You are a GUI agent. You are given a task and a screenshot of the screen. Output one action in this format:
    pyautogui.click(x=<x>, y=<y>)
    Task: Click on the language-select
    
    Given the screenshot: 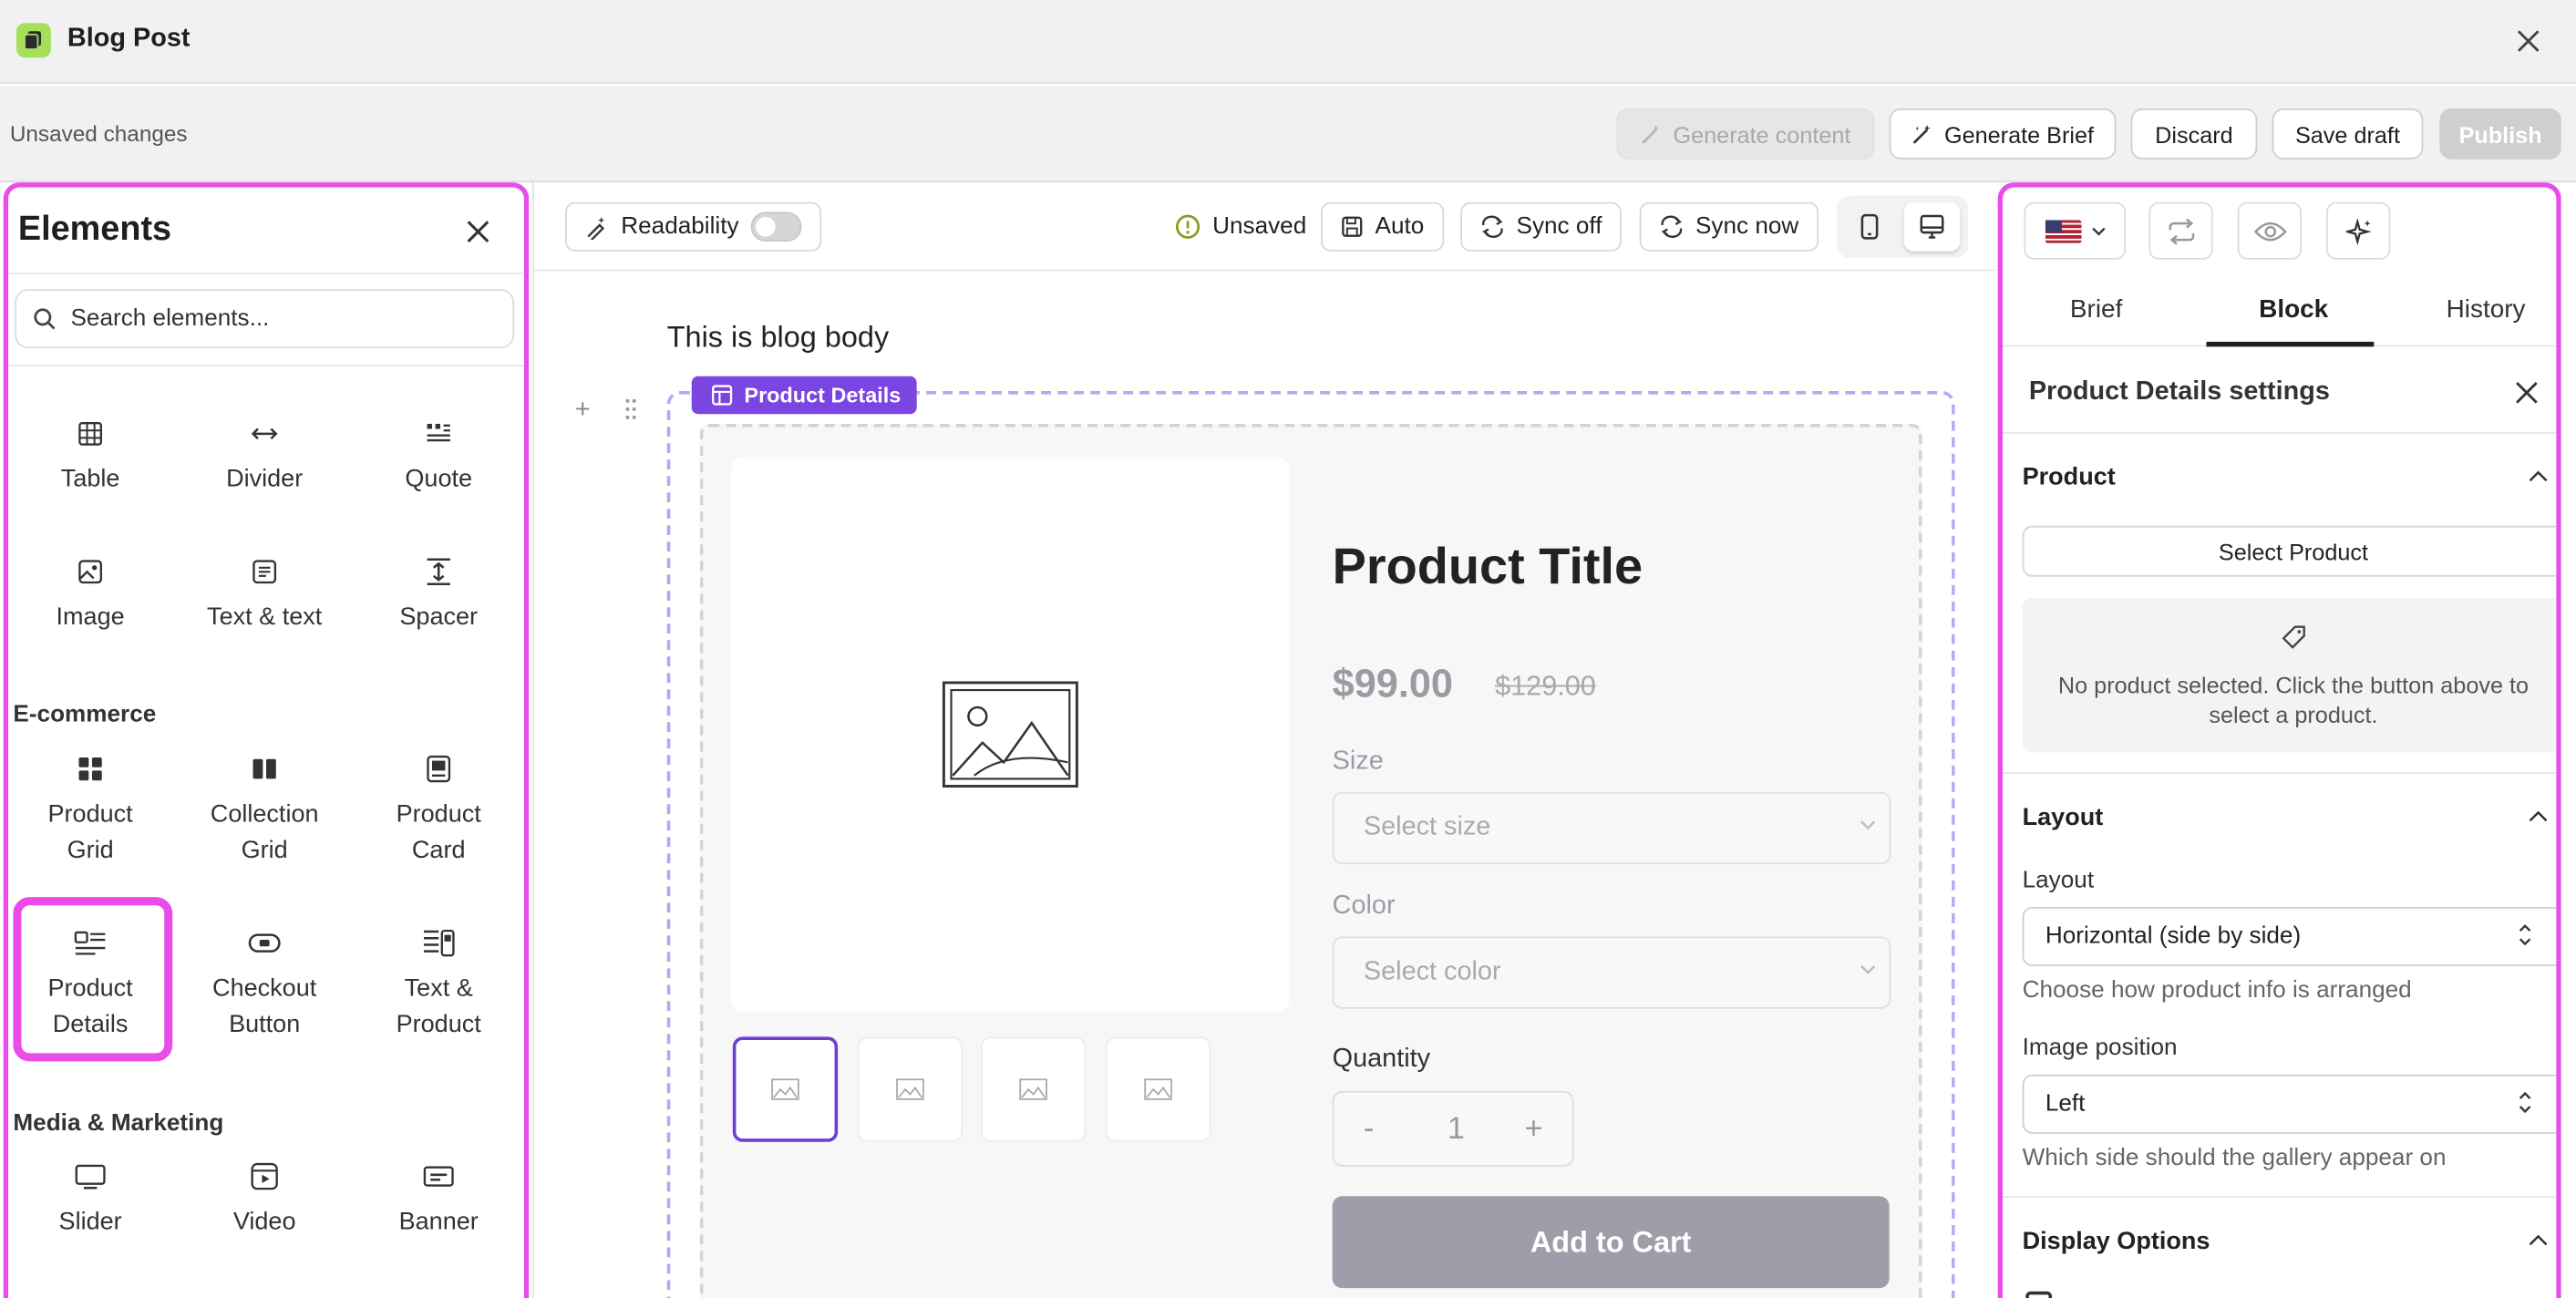 What is the action you would take?
    pyautogui.click(x=2075, y=231)
    